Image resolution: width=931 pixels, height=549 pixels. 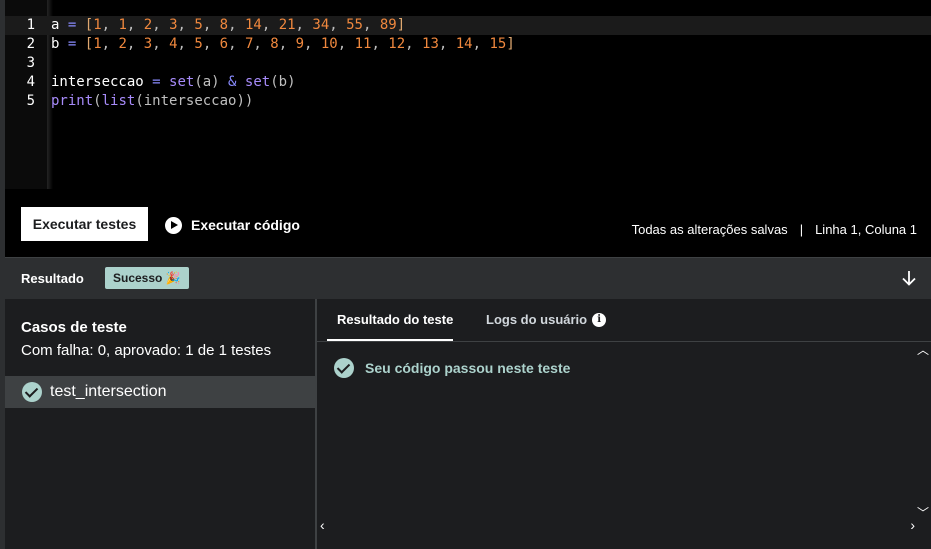 I want to click on scroll-left-icon: ‹, so click(x=322, y=525).